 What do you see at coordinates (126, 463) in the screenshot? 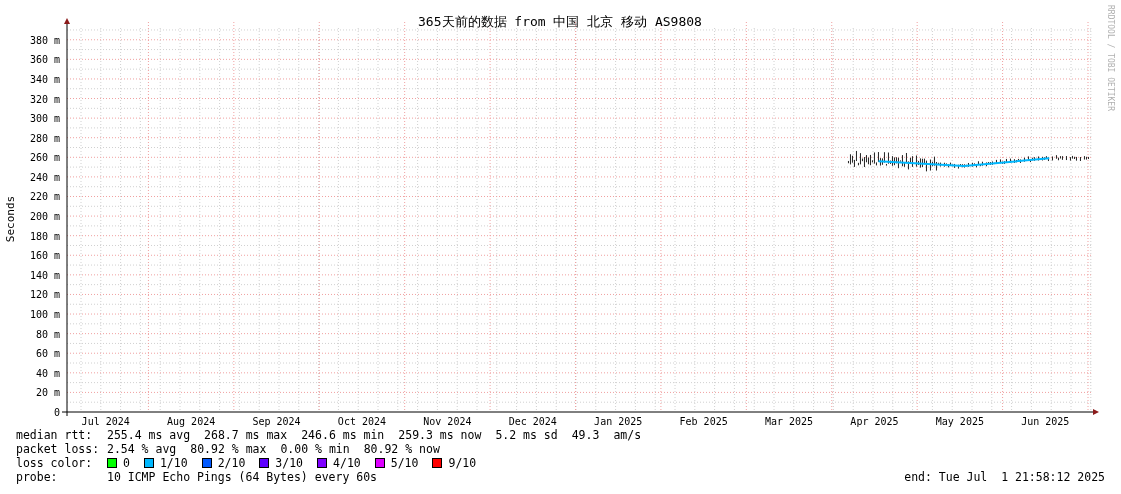
I see `legend-entry: 0` at bounding box center [126, 463].